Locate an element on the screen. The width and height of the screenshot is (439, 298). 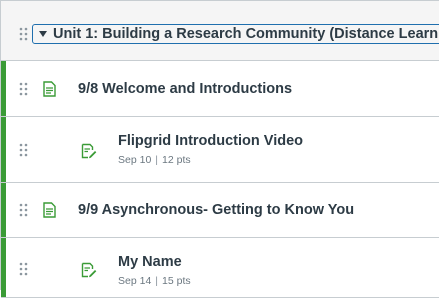
item-title-link: My Name is located at coordinates (150, 262).